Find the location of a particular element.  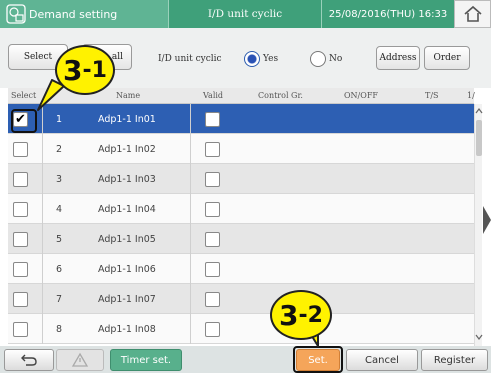

home-icon is located at coordinates (472, 13).